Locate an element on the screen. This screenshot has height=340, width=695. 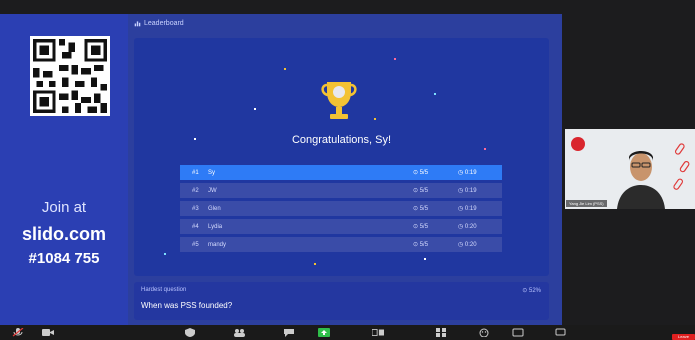
organization-logo-icon is located at coordinates (578, 144).